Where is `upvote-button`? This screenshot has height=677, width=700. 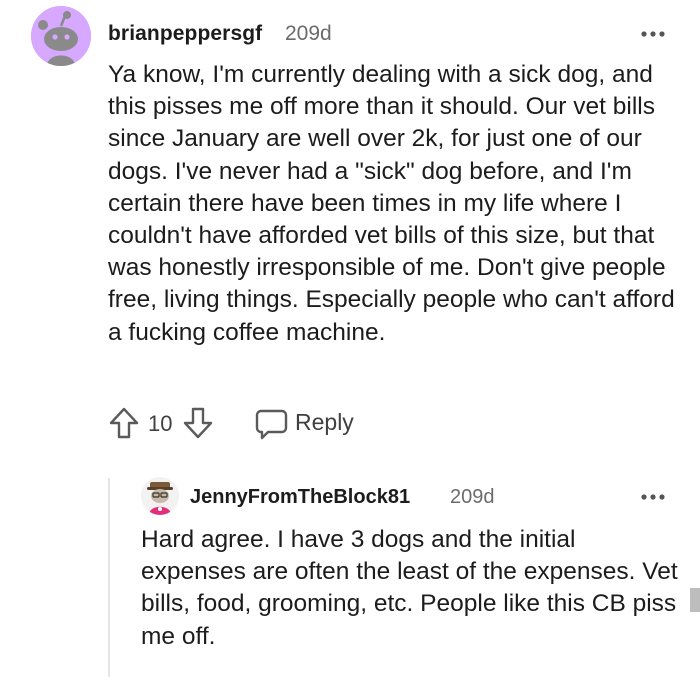
upvote-button is located at coordinates (124, 423).